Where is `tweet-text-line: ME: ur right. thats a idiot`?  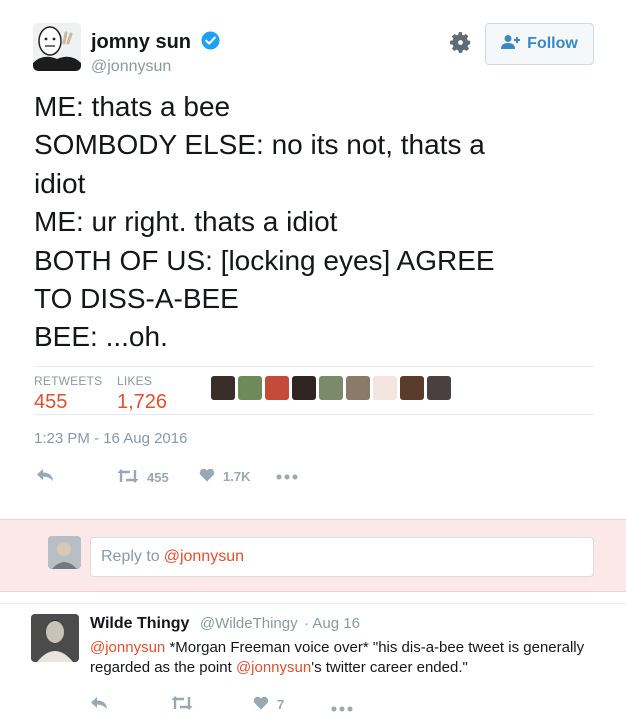 tweet-text-line: ME: ur right. thats a idiot is located at coordinates (186, 222).